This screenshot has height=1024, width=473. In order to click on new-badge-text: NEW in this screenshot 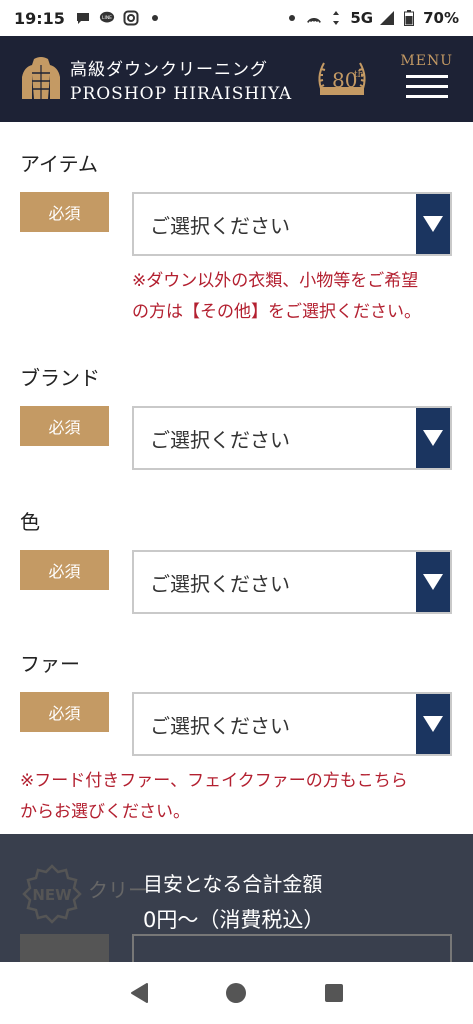, I will do `click(52, 895)`.